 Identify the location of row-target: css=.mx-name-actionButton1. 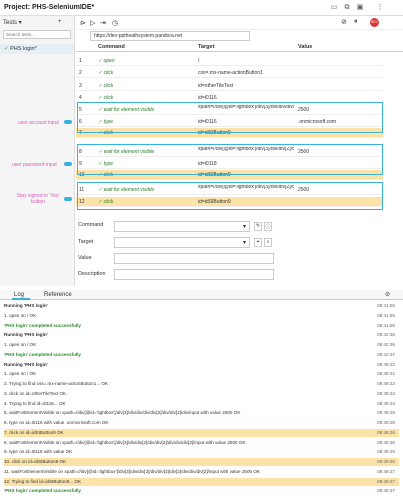
(230, 73).